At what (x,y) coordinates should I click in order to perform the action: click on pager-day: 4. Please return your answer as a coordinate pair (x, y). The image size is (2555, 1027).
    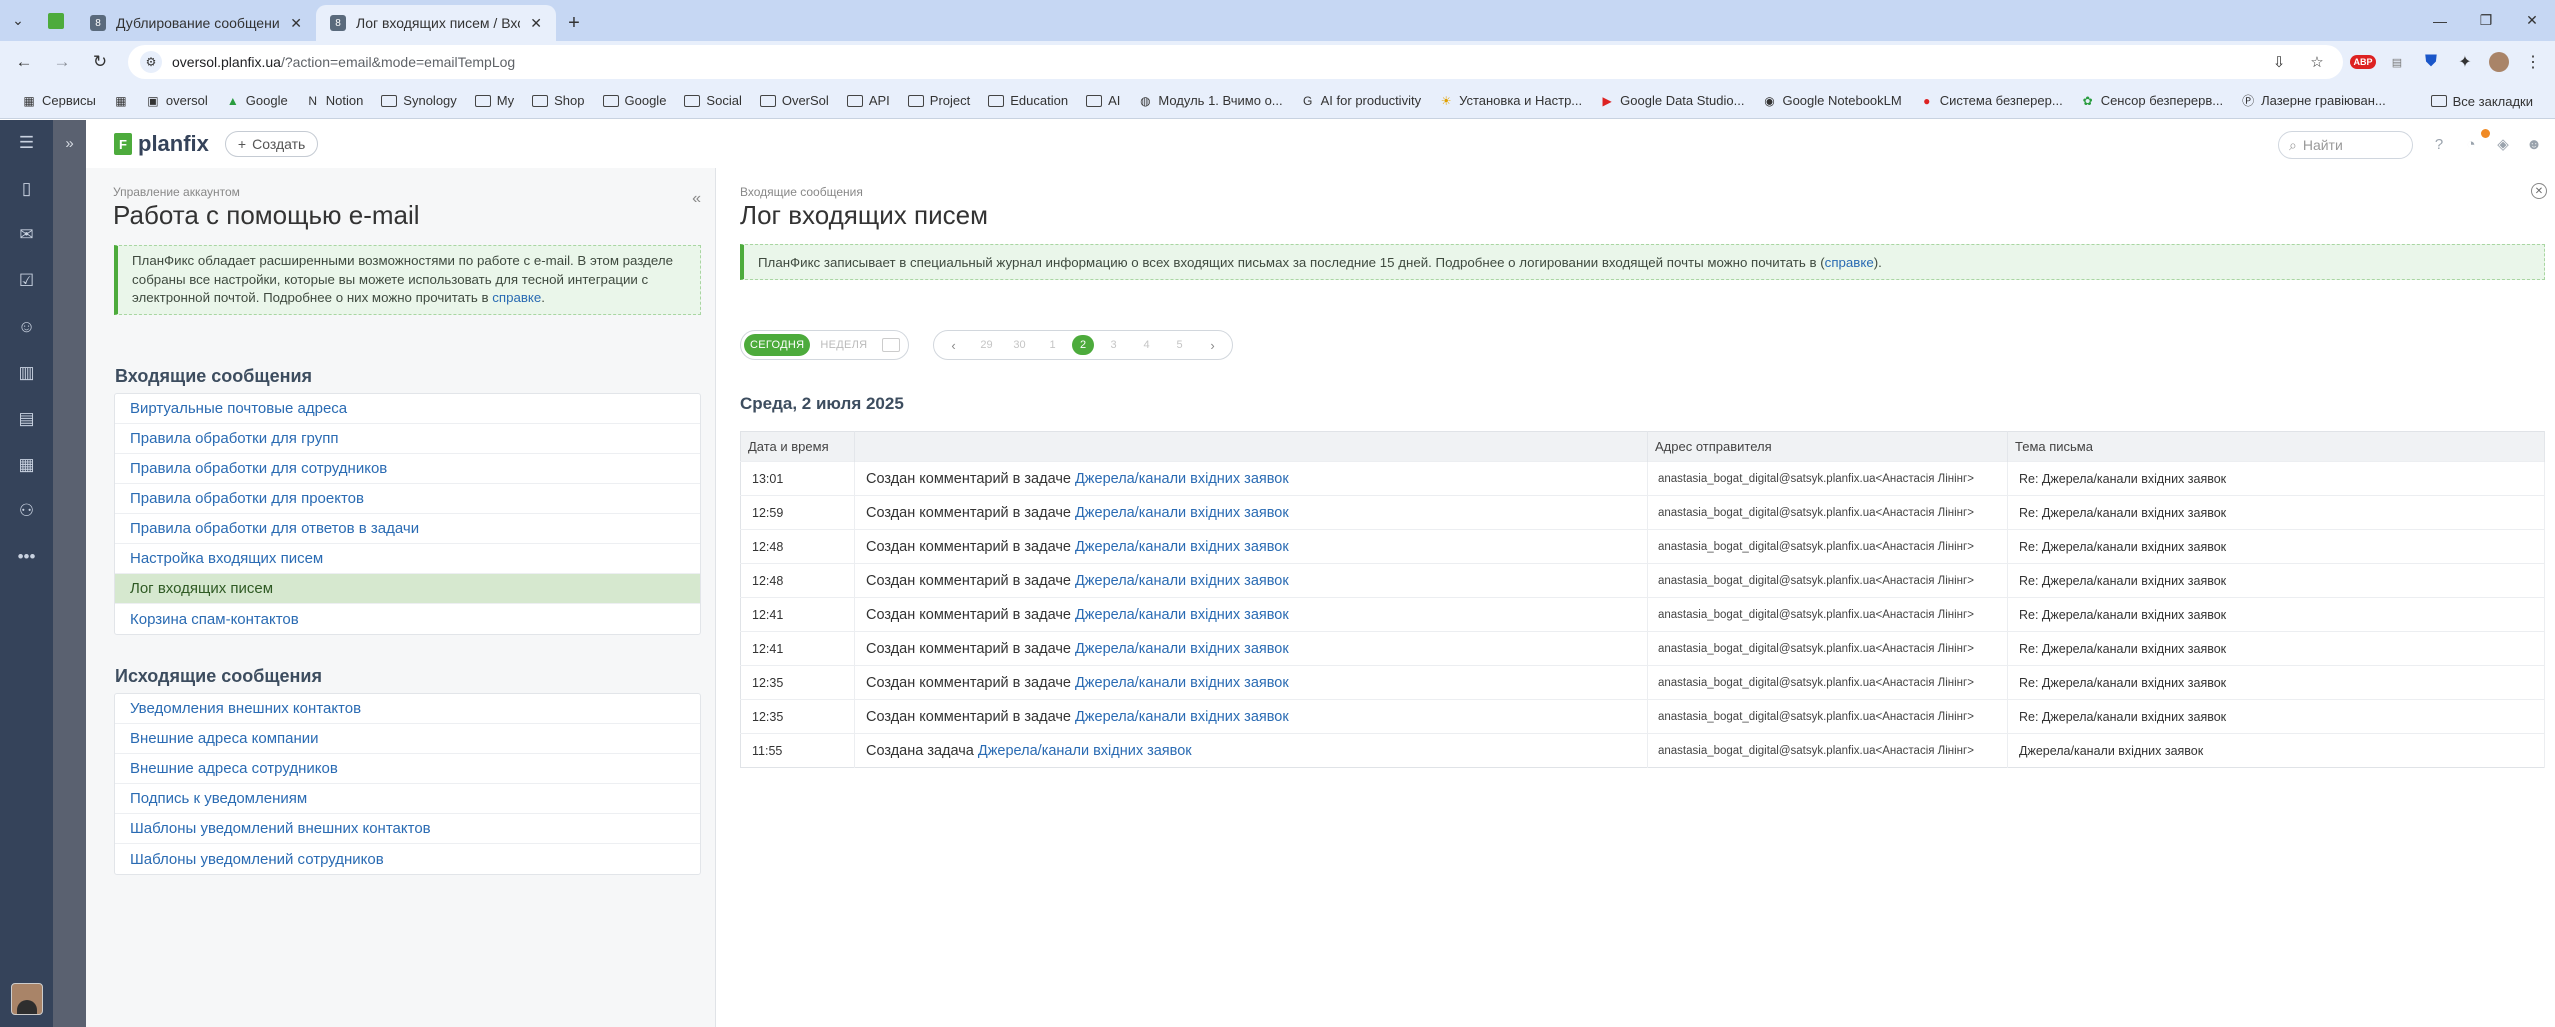
    Looking at the image, I should click on (1146, 345).